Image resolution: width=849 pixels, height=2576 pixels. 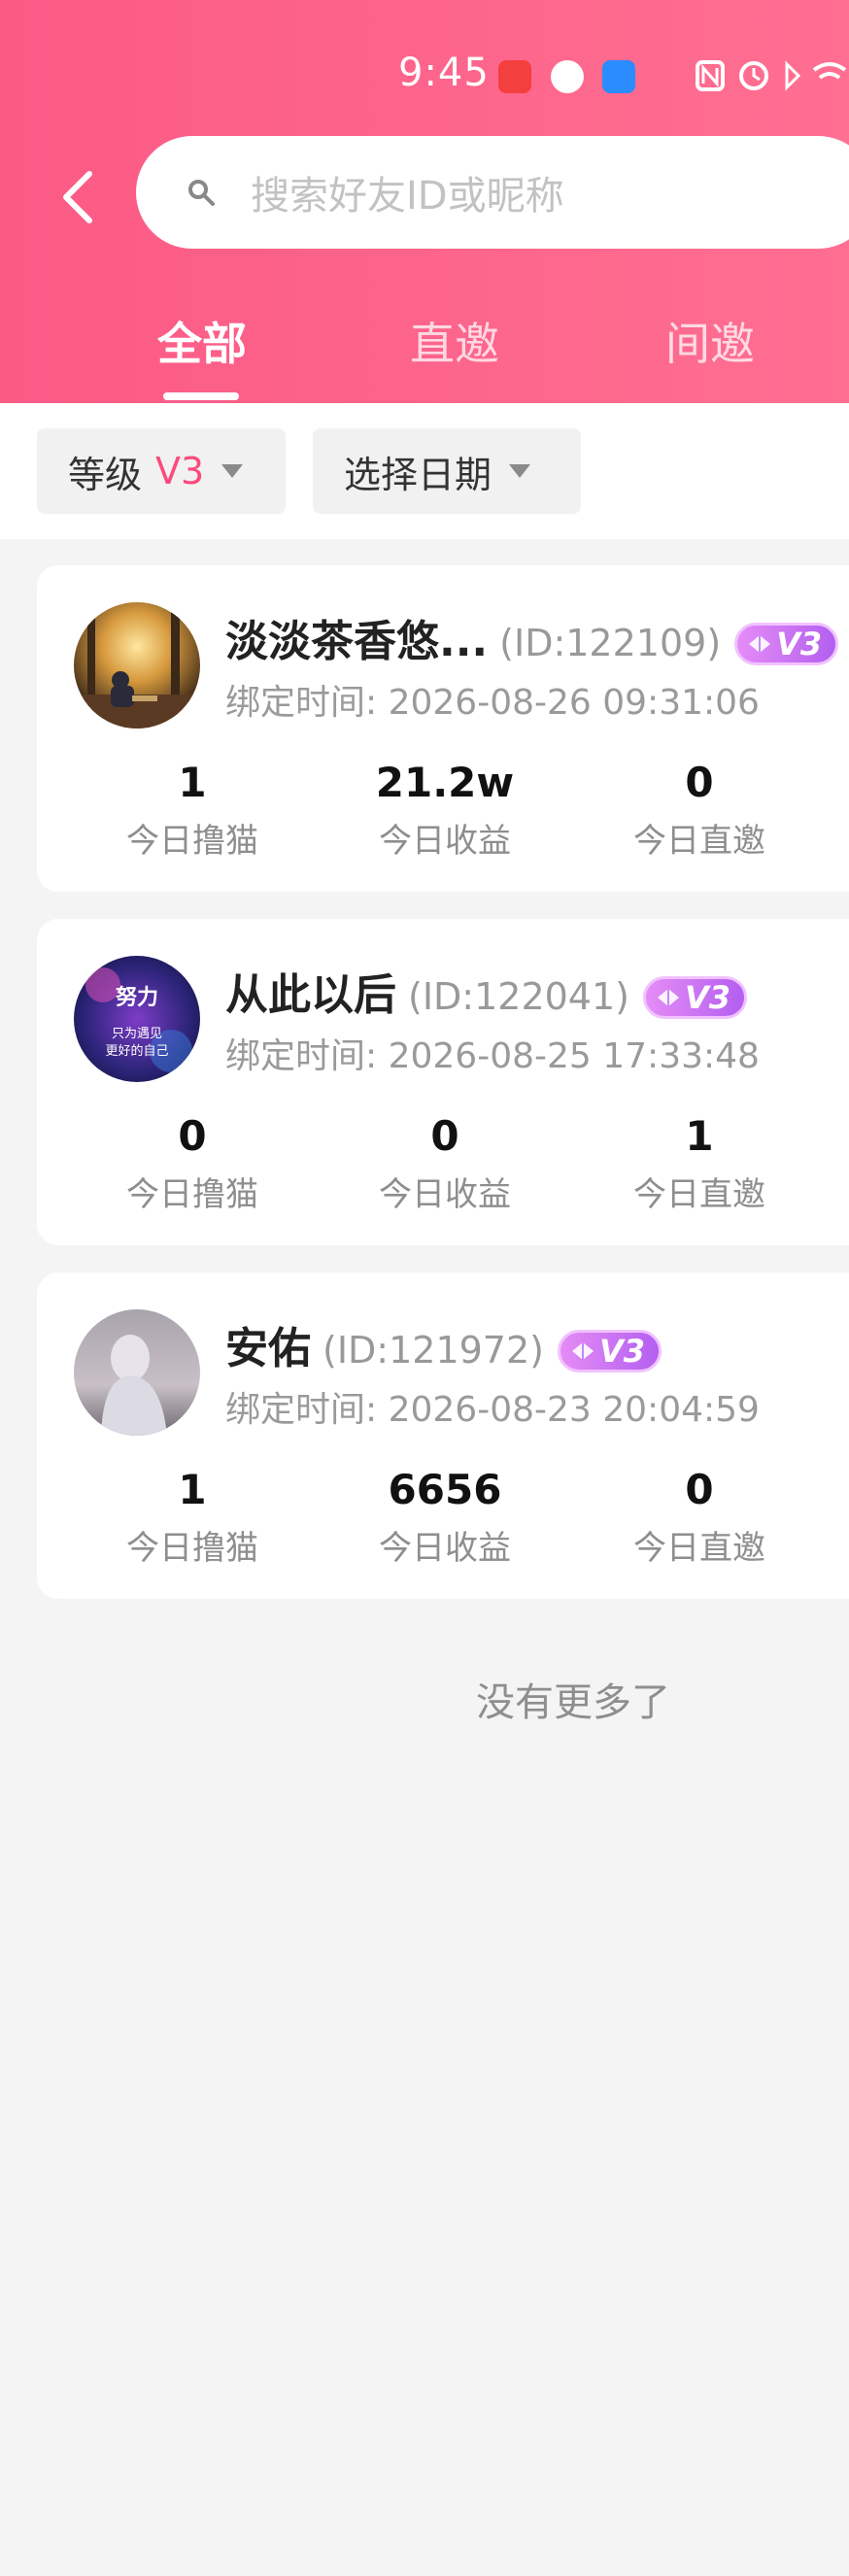 I want to click on search-input: 搜索好友ID或昵称, so click(x=492, y=192).